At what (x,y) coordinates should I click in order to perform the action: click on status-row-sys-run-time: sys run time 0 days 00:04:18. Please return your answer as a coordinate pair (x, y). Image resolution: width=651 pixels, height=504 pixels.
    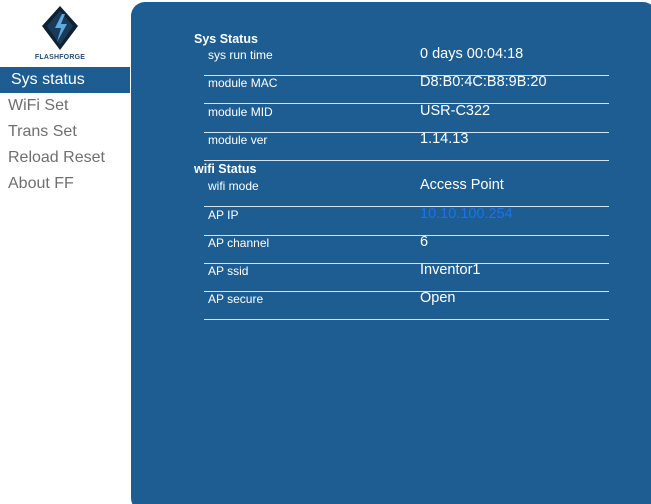
    Looking at the image, I should click on (406, 61).